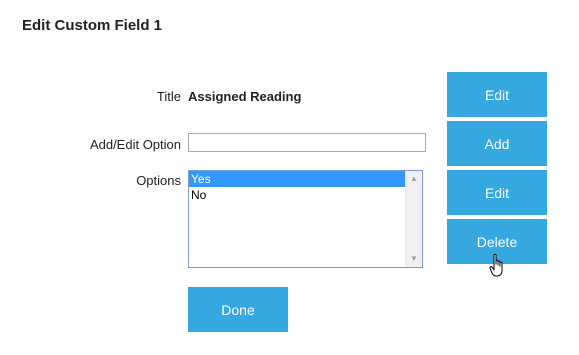  What do you see at coordinates (413, 219) in the screenshot?
I see `options-scrollbar: ▲ ▼` at bounding box center [413, 219].